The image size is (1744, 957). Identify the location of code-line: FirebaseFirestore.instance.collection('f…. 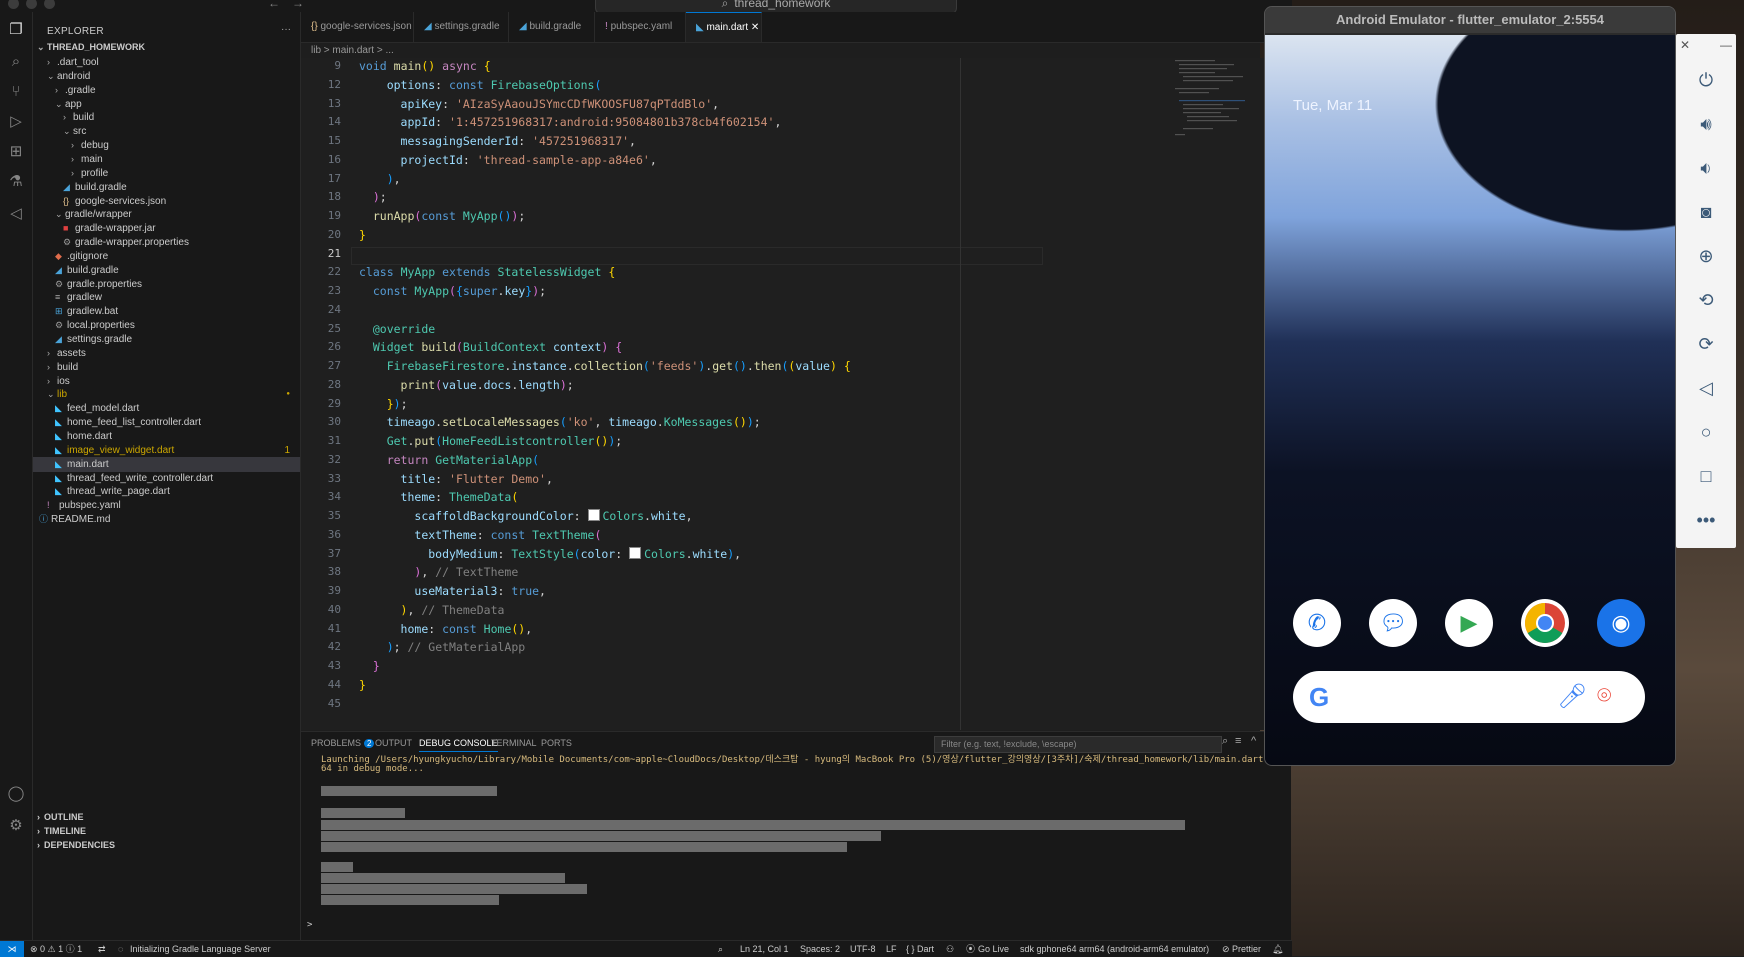
(605, 366).